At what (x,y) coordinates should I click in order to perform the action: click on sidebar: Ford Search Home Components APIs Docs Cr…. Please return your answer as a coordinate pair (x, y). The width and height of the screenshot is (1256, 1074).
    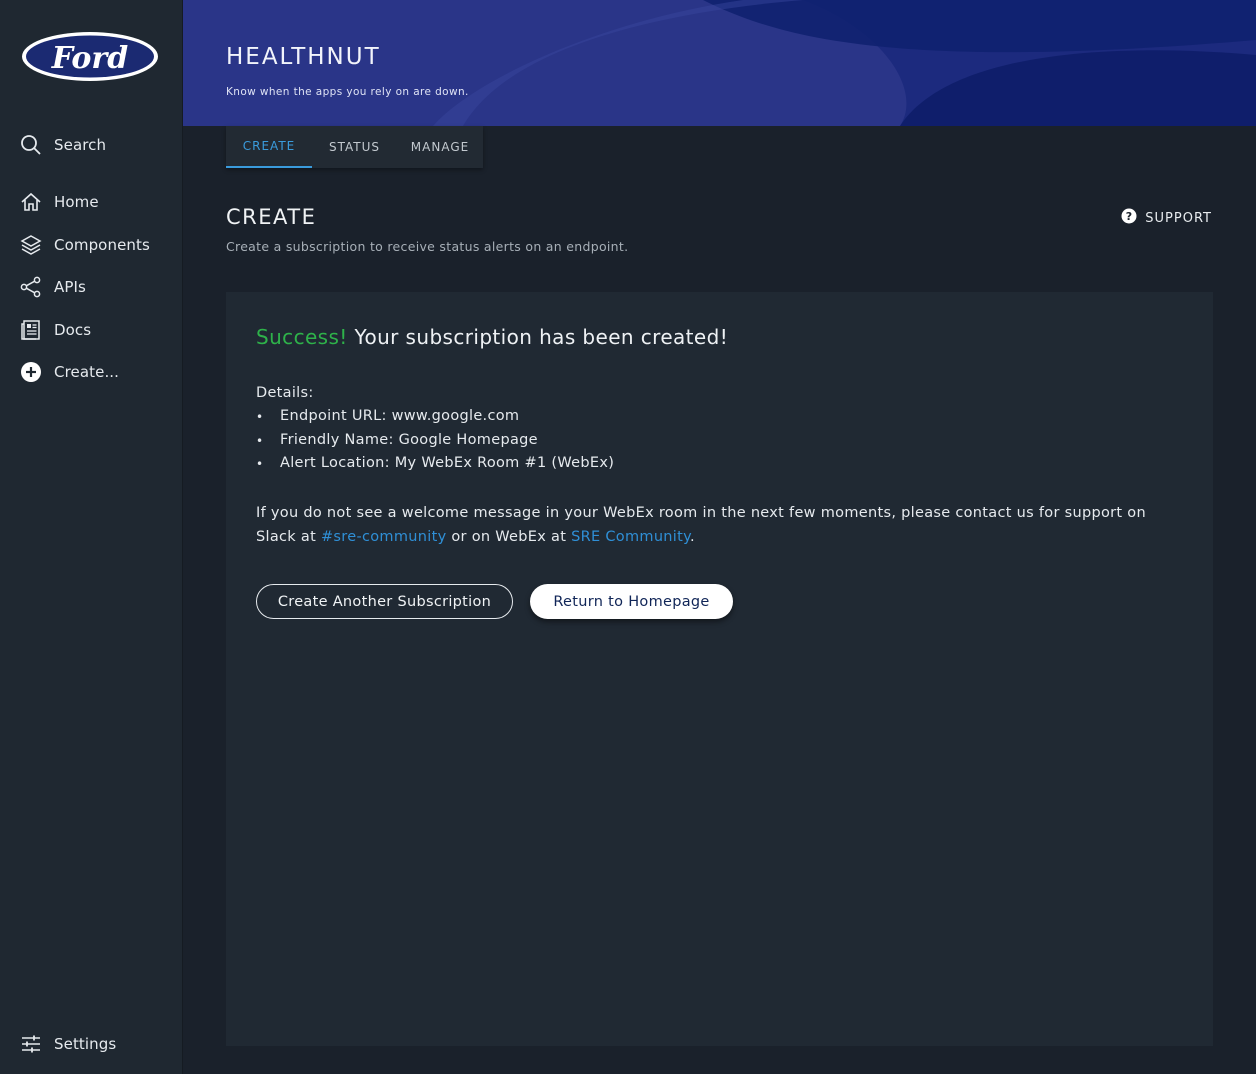
    Looking at the image, I should click on (91, 537).